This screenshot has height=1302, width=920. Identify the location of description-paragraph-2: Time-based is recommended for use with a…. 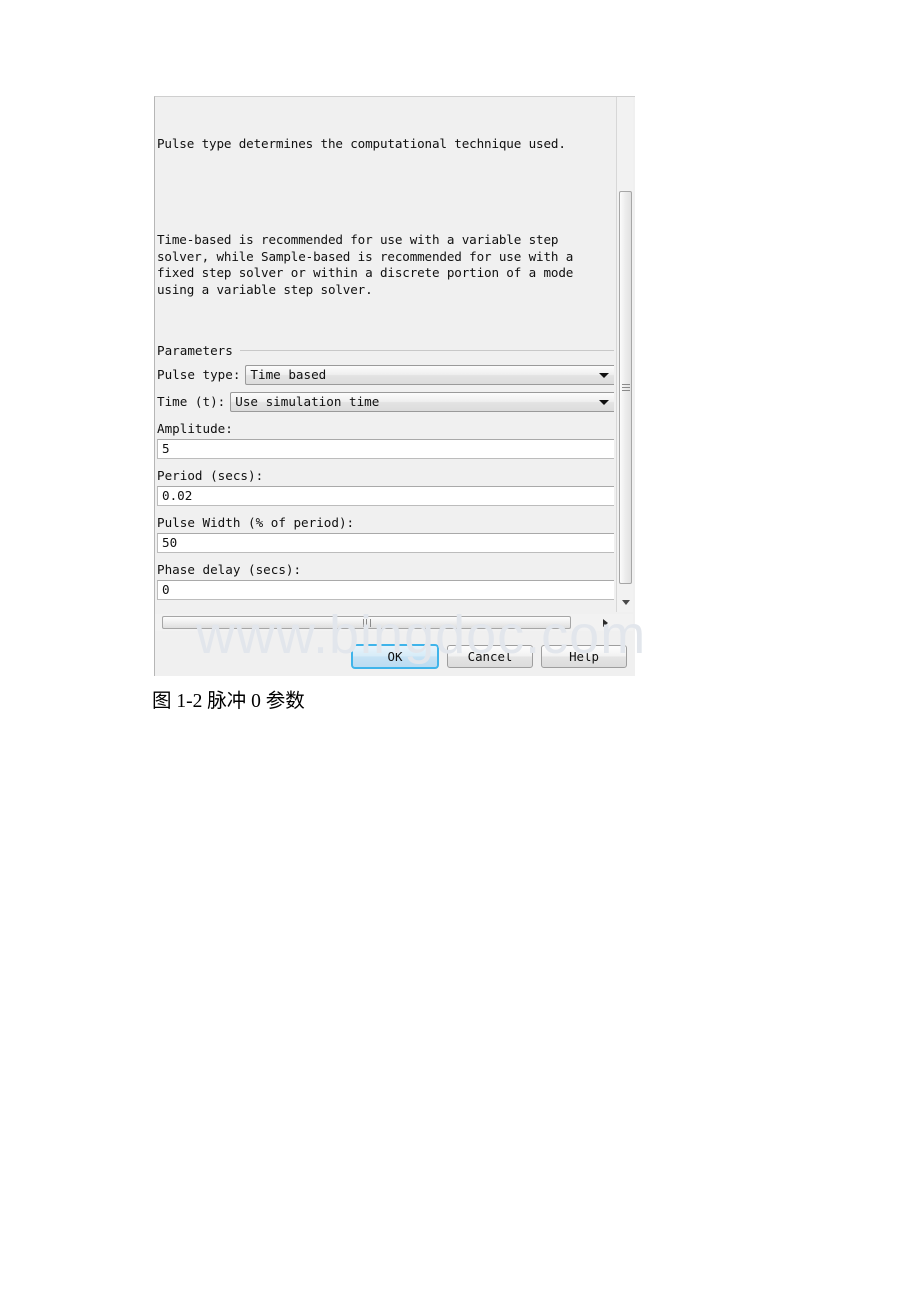
(365, 264).